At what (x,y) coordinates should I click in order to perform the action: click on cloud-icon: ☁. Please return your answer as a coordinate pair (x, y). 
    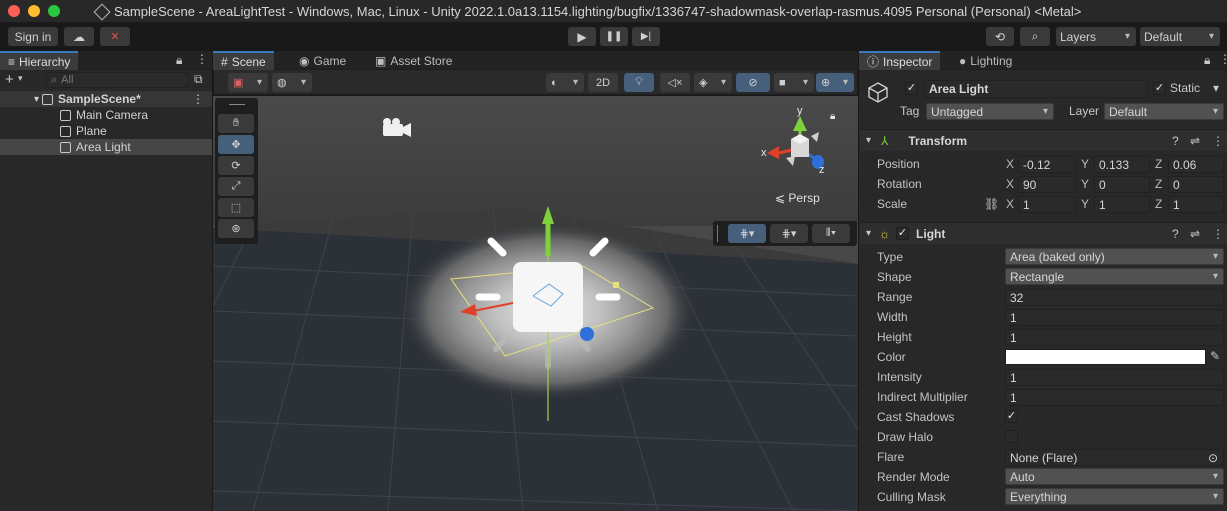
    Looking at the image, I should click on (79, 36).